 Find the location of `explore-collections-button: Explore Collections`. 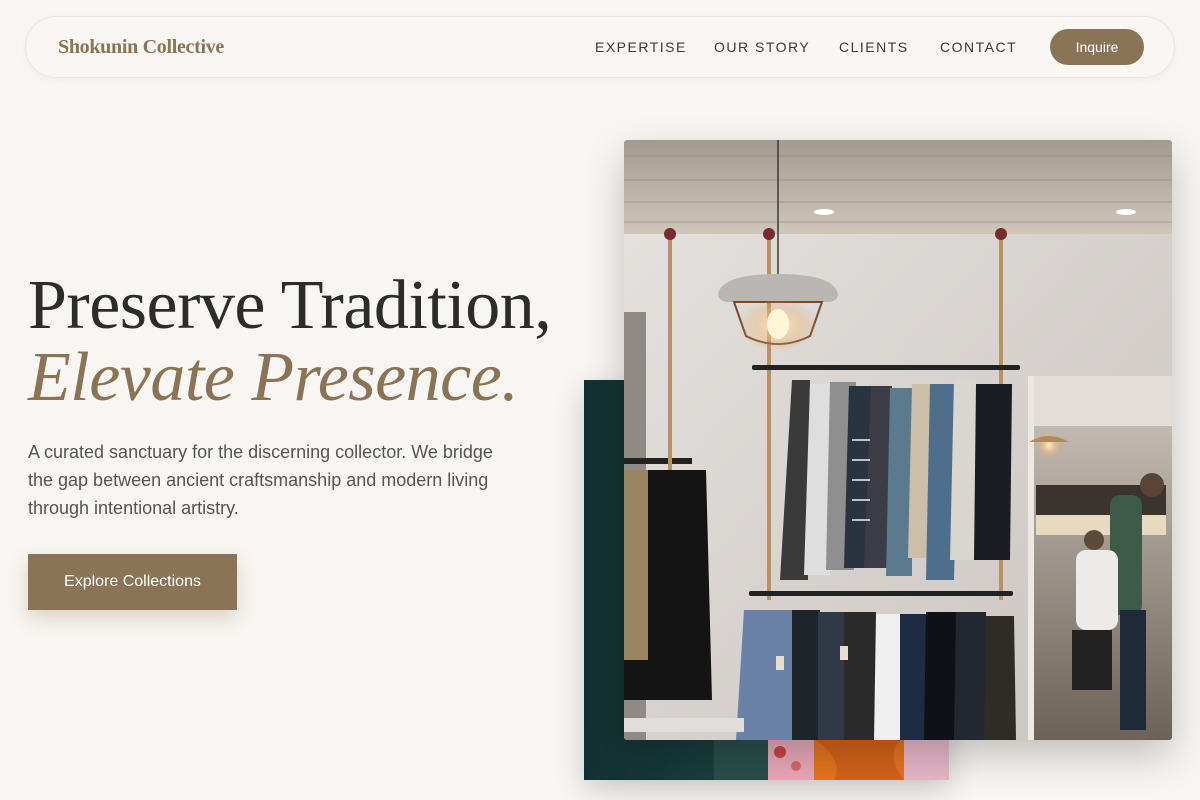

explore-collections-button: Explore Collections is located at coordinates (132, 582).